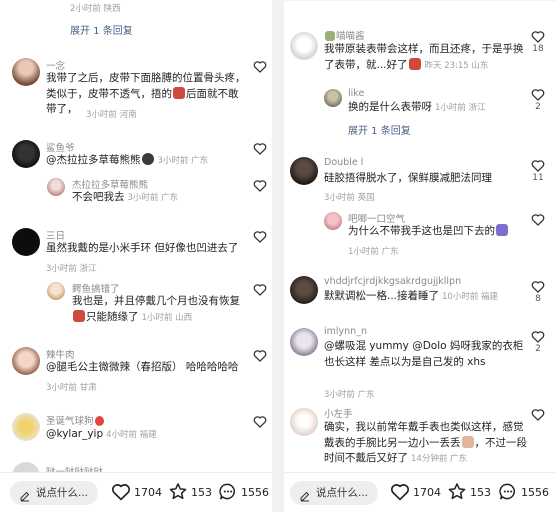  What do you see at coordinates (356, 93) in the screenshot?
I see `comment-author: like` at bounding box center [356, 93].